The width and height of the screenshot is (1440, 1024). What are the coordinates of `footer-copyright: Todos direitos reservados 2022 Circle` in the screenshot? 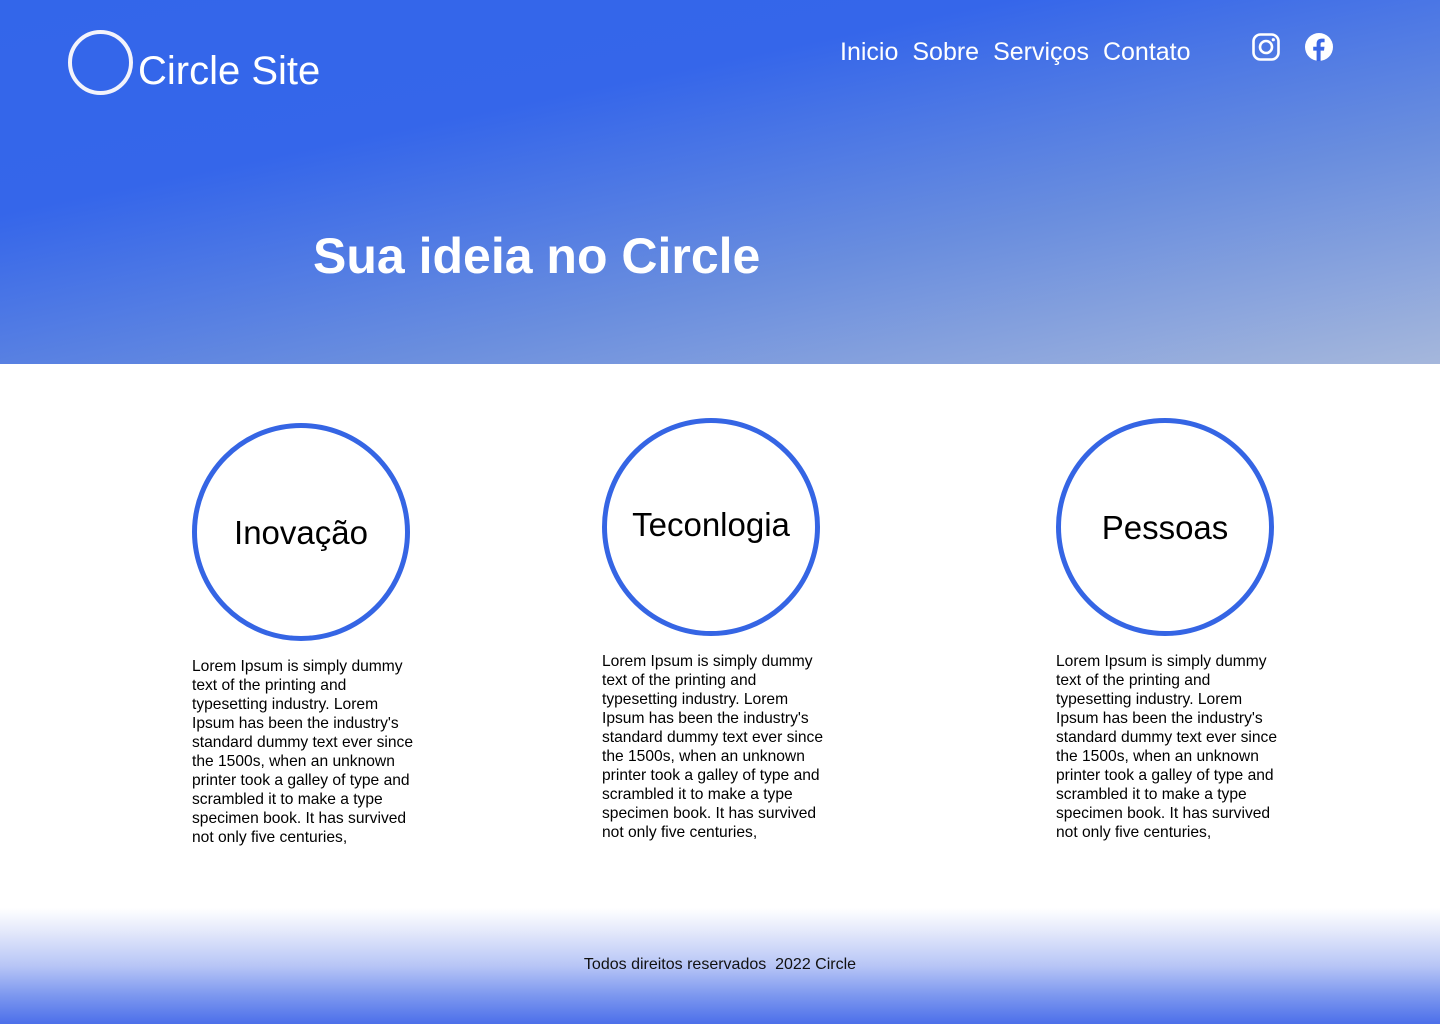 It's located at (720, 964).